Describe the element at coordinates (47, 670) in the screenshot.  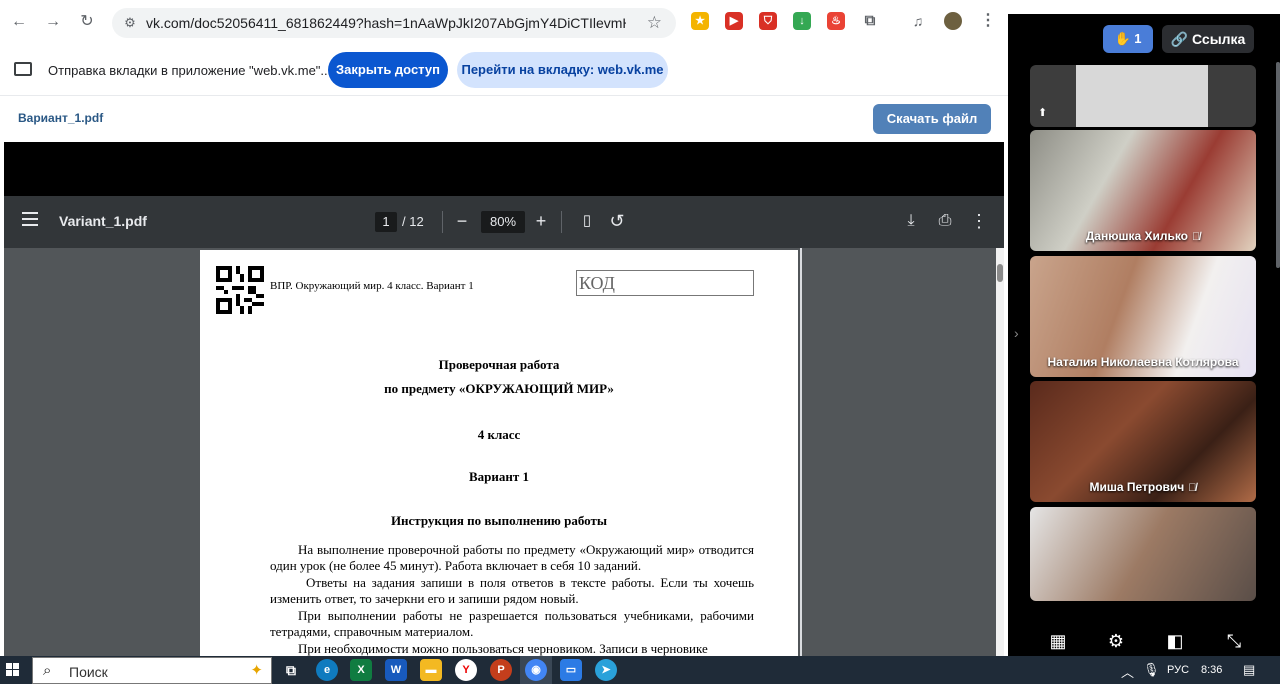
I see `search-icon: ⌕` at that location.